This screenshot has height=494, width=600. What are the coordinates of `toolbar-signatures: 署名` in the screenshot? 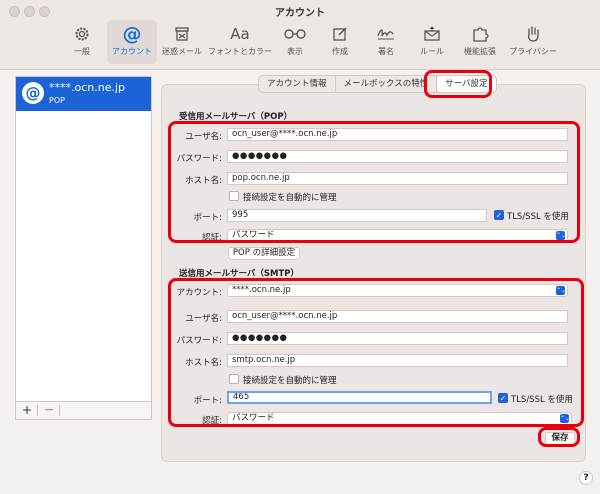 It's located at (386, 42).